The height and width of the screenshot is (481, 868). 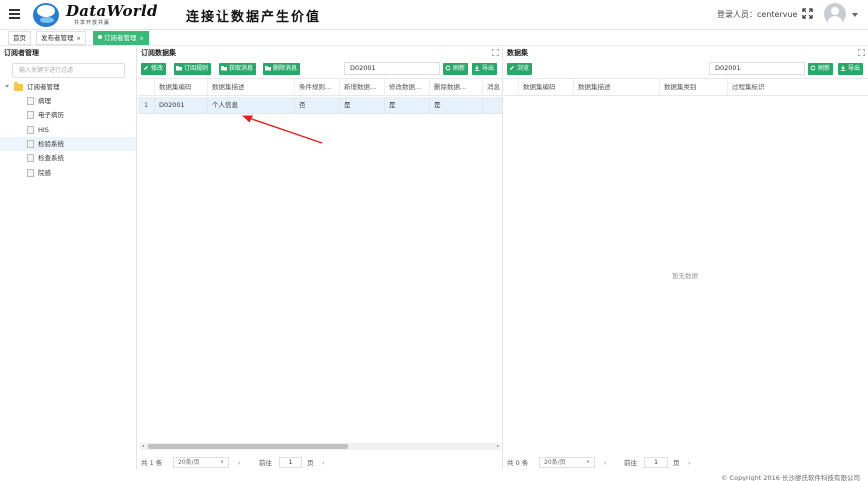 What do you see at coordinates (100, 37) in the screenshot?
I see `active-dot-icon` at bounding box center [100, 37].